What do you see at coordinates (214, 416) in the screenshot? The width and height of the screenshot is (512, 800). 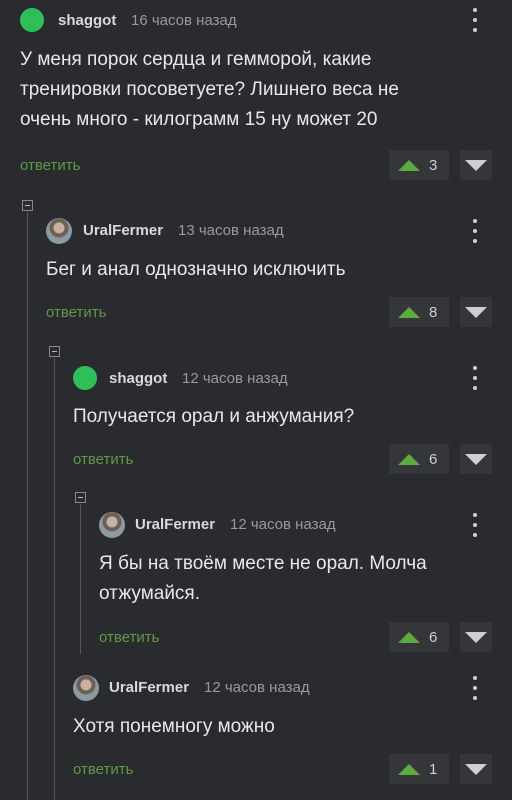 I see `comment-text: Получается орал и анжумания?` at bounding box center [214, 416].